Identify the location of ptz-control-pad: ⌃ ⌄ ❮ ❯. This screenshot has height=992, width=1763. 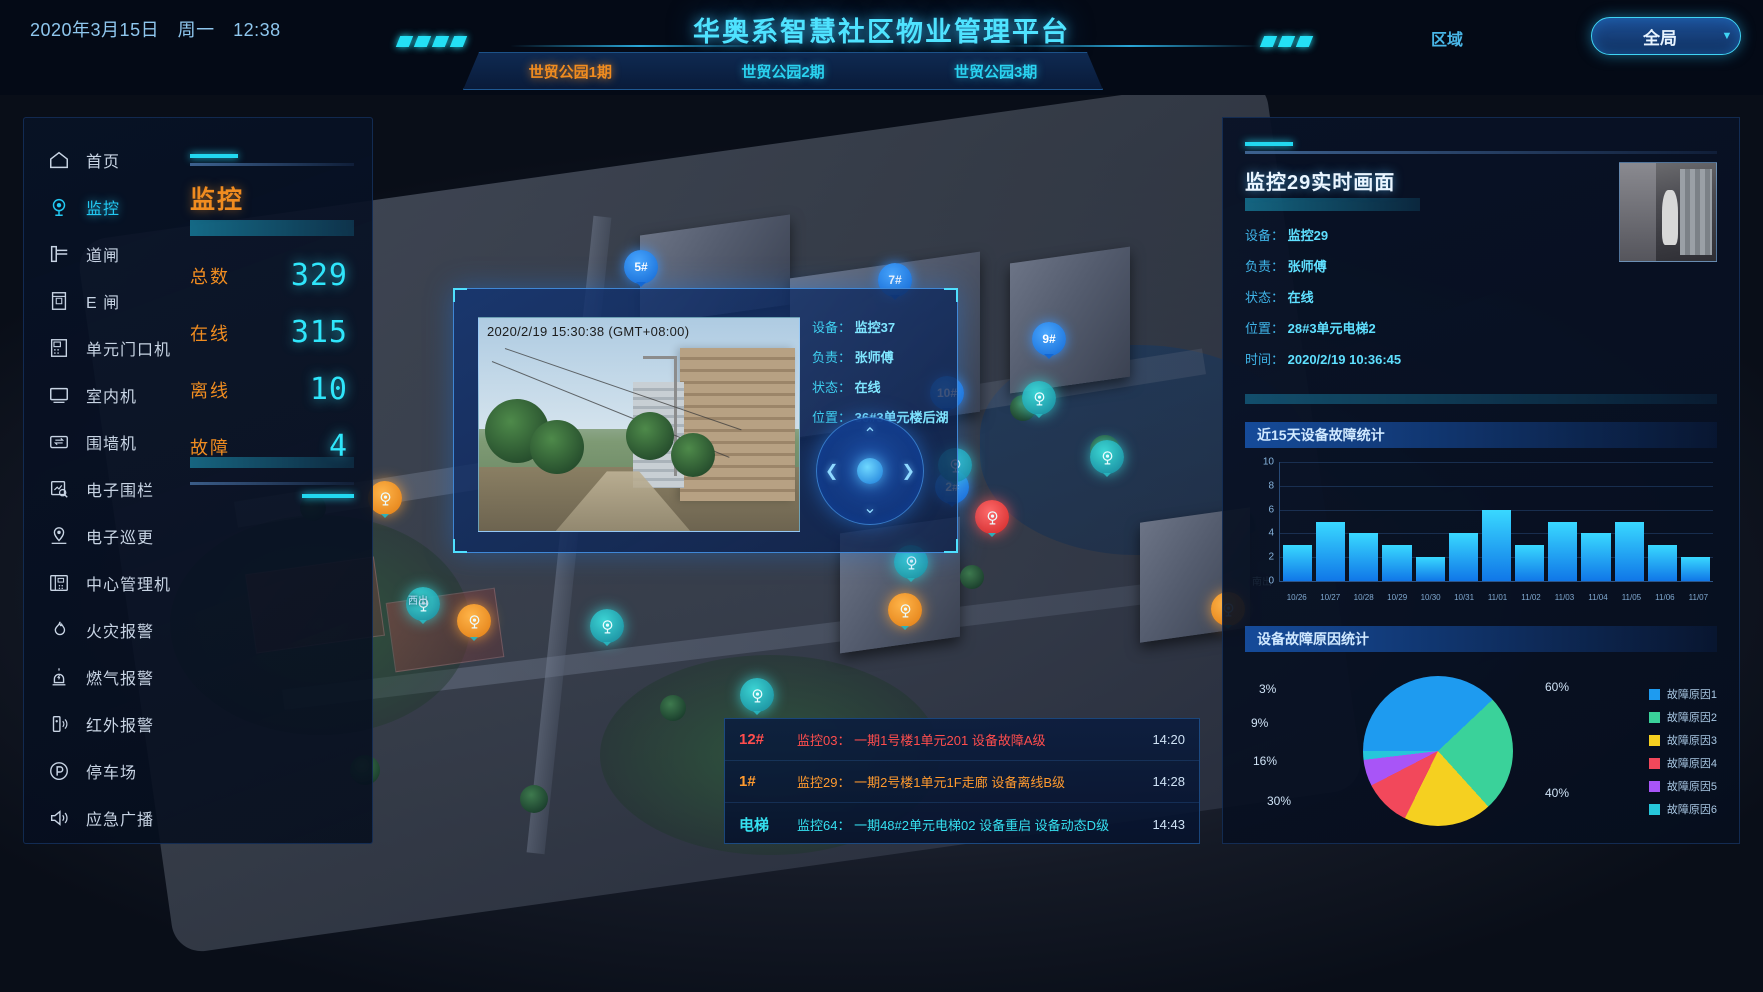
(870, 471).